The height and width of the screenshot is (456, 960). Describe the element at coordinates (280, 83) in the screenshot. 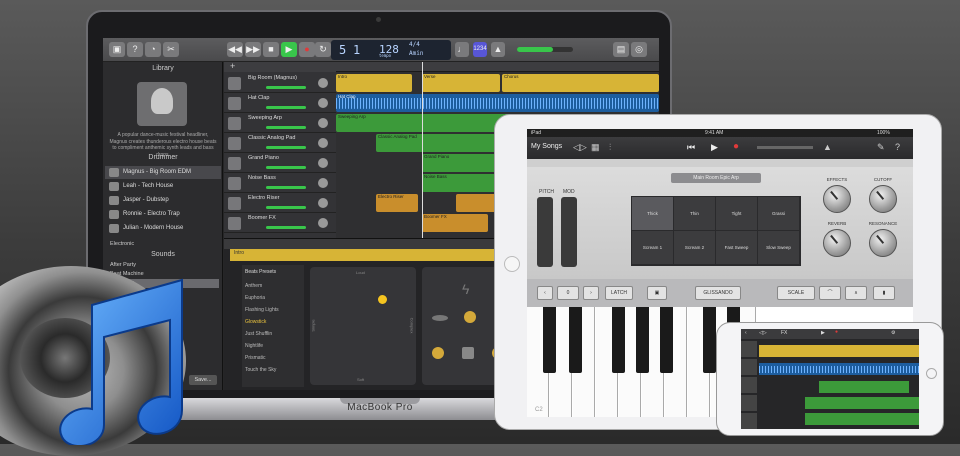

I see `track-row: Big Room (Magnus)` at that location.